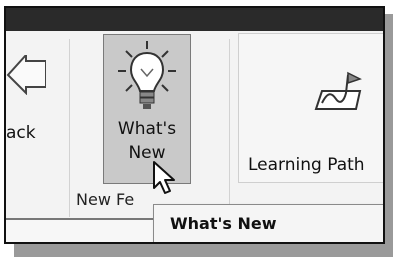 The height and width of the screenshot is (257, 393). What do you see at coordinates (223, 223) in the screenshot?
I see `tooltip-text: What's New` at bounding box center [223, 223].